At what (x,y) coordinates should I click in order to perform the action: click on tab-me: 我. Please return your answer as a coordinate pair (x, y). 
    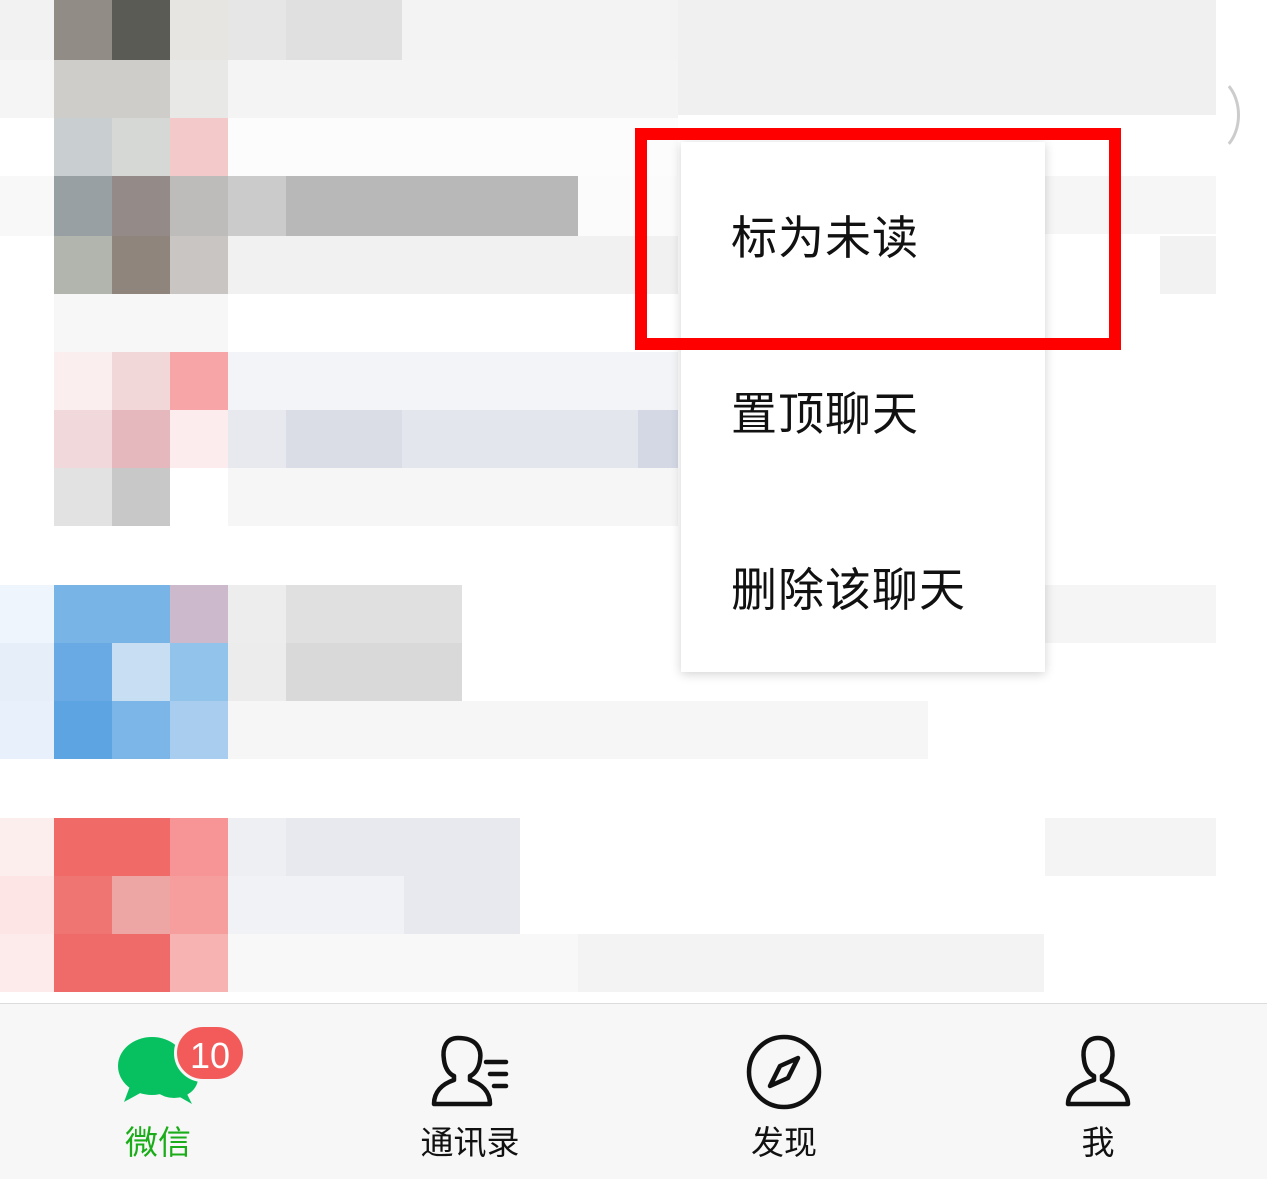
    Looking at the image, I should click on (1098, 1092).